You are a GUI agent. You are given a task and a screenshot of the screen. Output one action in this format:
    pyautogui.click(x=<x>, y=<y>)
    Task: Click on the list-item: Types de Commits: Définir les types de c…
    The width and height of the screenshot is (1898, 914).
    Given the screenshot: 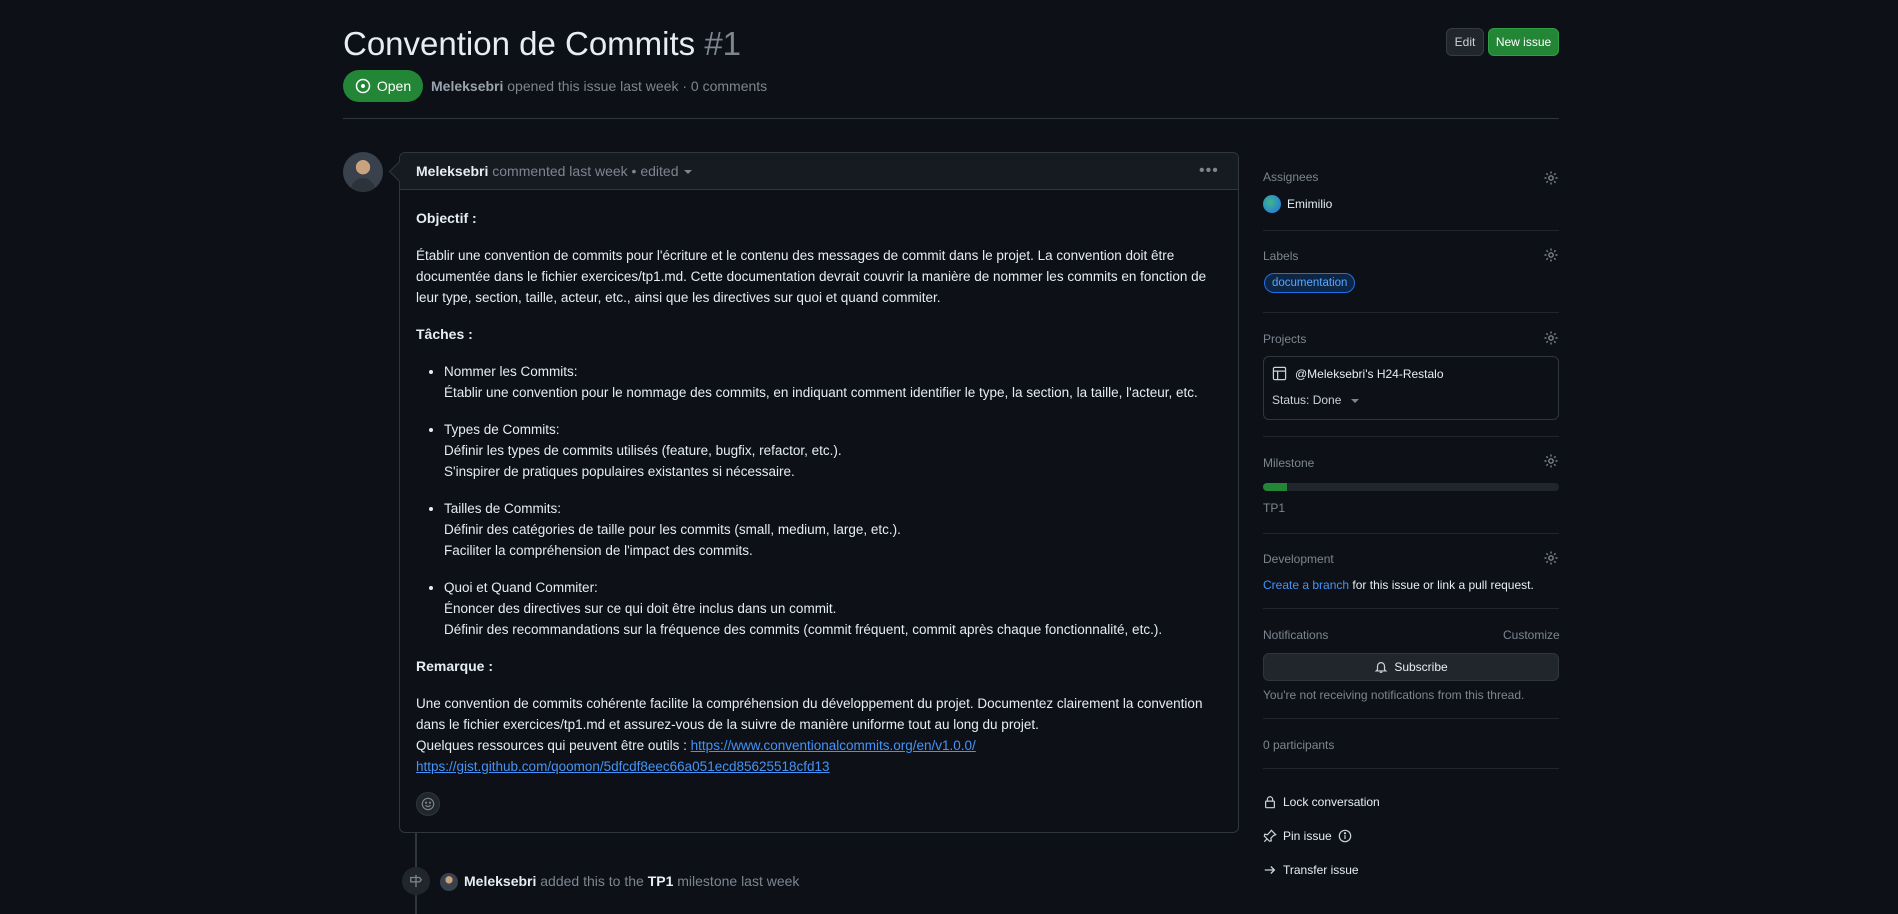 What is the action you would take?
    pyautogui.click(x=835, y=450)
    